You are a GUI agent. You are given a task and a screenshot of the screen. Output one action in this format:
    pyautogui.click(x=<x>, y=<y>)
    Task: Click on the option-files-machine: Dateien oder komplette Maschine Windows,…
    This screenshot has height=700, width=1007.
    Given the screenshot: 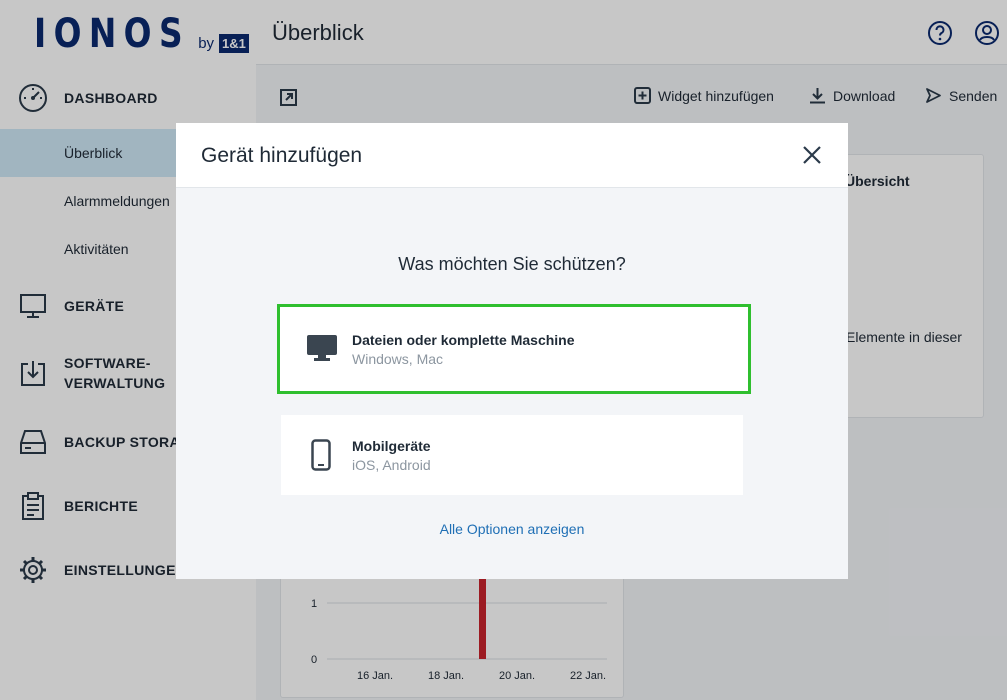 What is the action you would take?
    pyautogui.click(x=514, y=349)
    